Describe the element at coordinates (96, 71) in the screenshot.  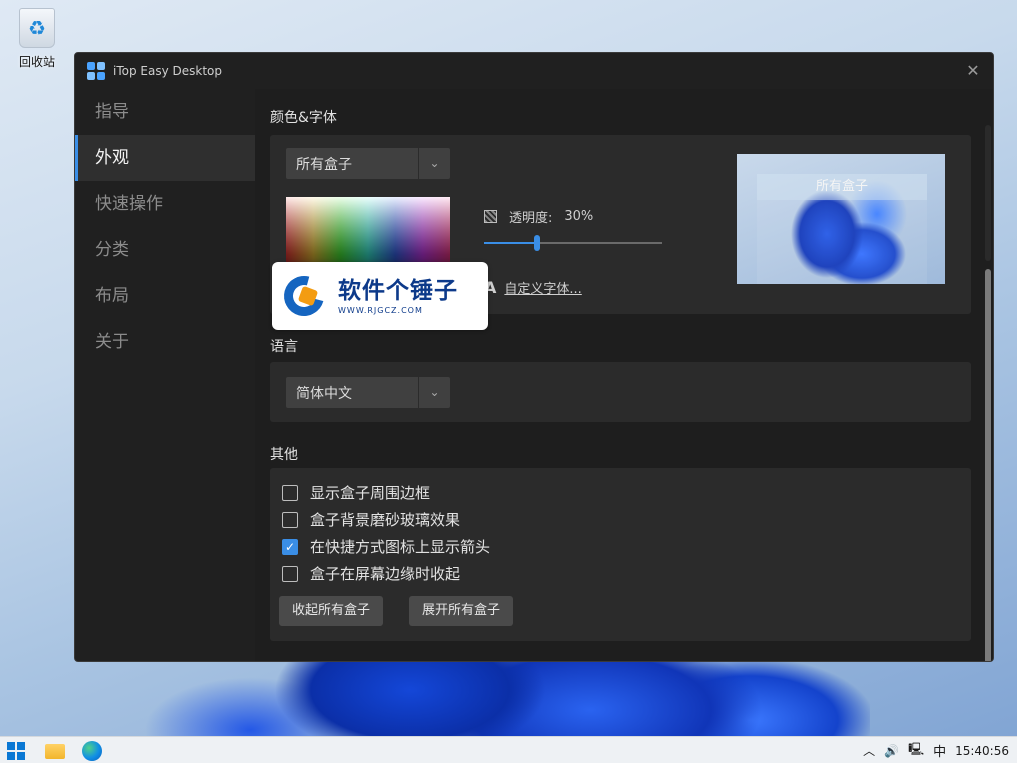
I see `app-logo-icon` at that location.